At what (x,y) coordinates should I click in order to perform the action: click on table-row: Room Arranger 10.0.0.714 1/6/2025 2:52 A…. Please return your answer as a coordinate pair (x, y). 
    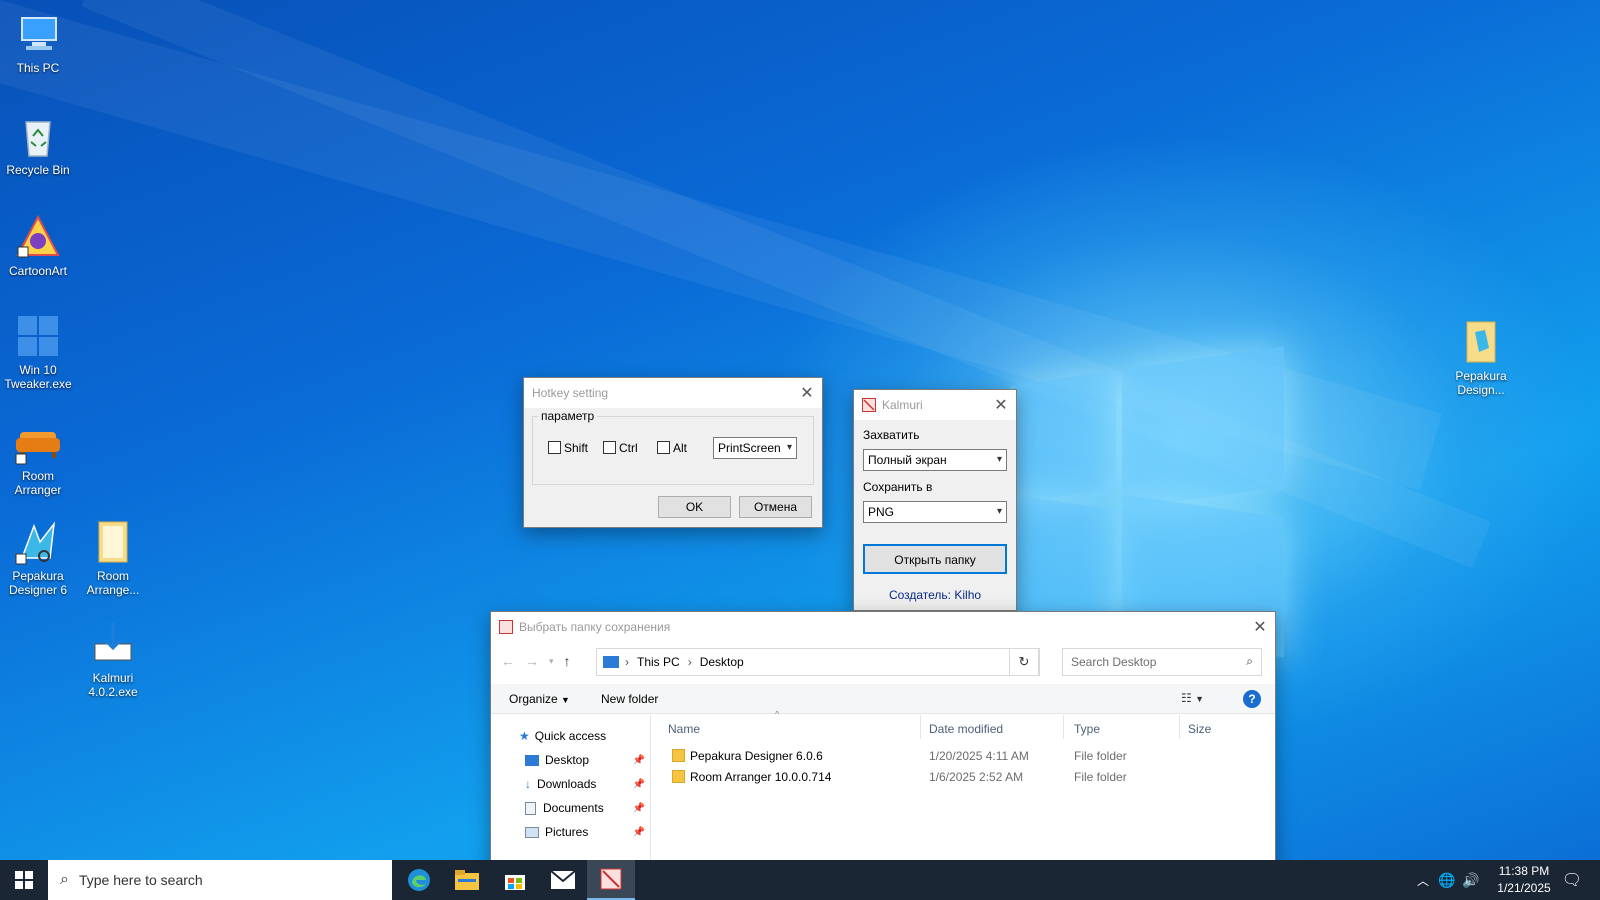
    Looking at the image, I should click on (962, 777).